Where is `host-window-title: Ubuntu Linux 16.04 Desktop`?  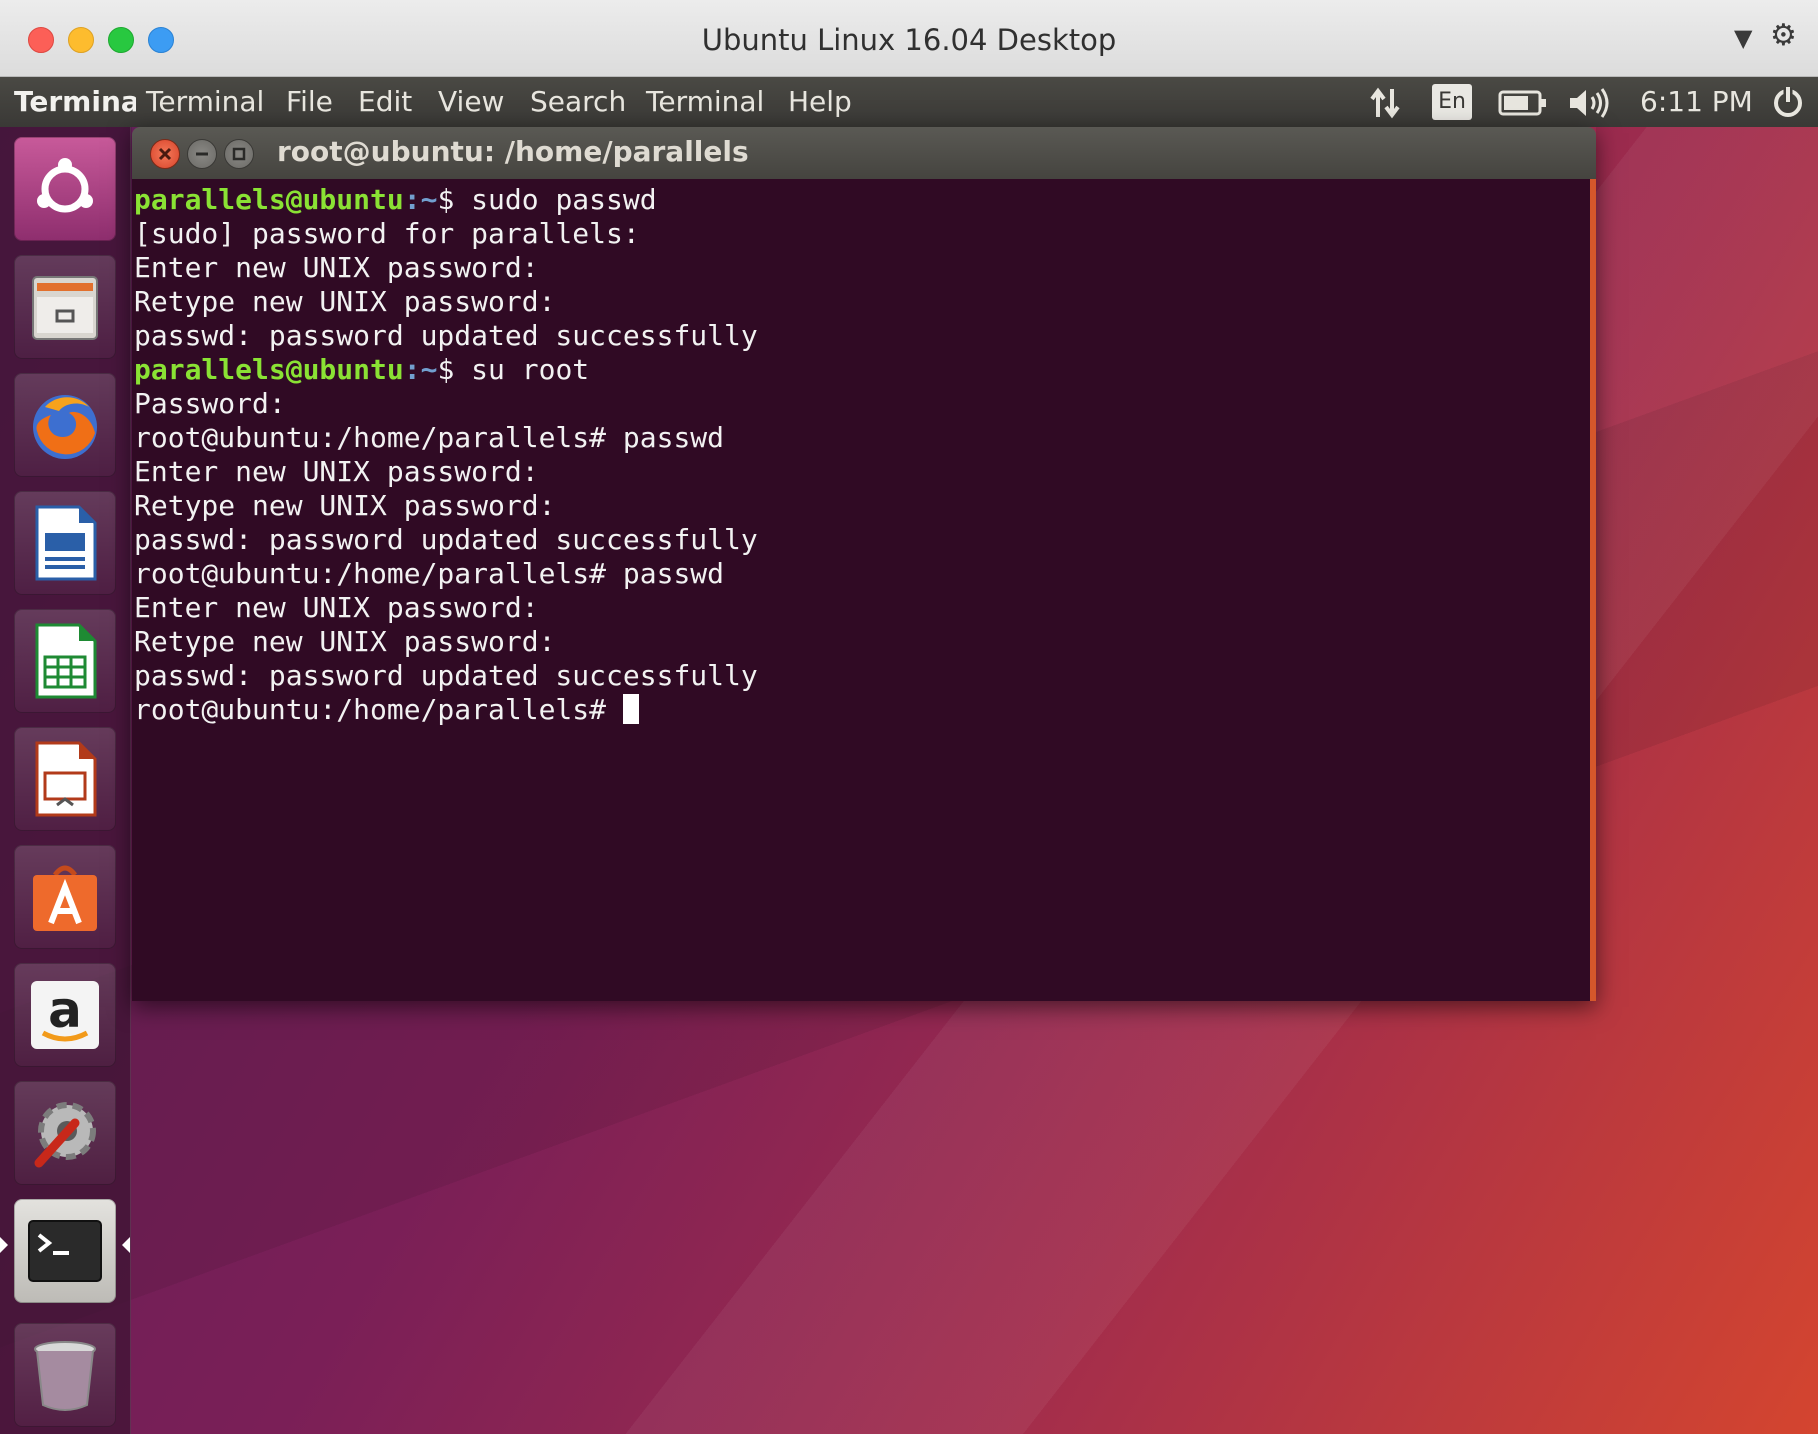 host-window-title: Ubuntu Linux 16.04 Desktop is located at coordinates (909, 40).